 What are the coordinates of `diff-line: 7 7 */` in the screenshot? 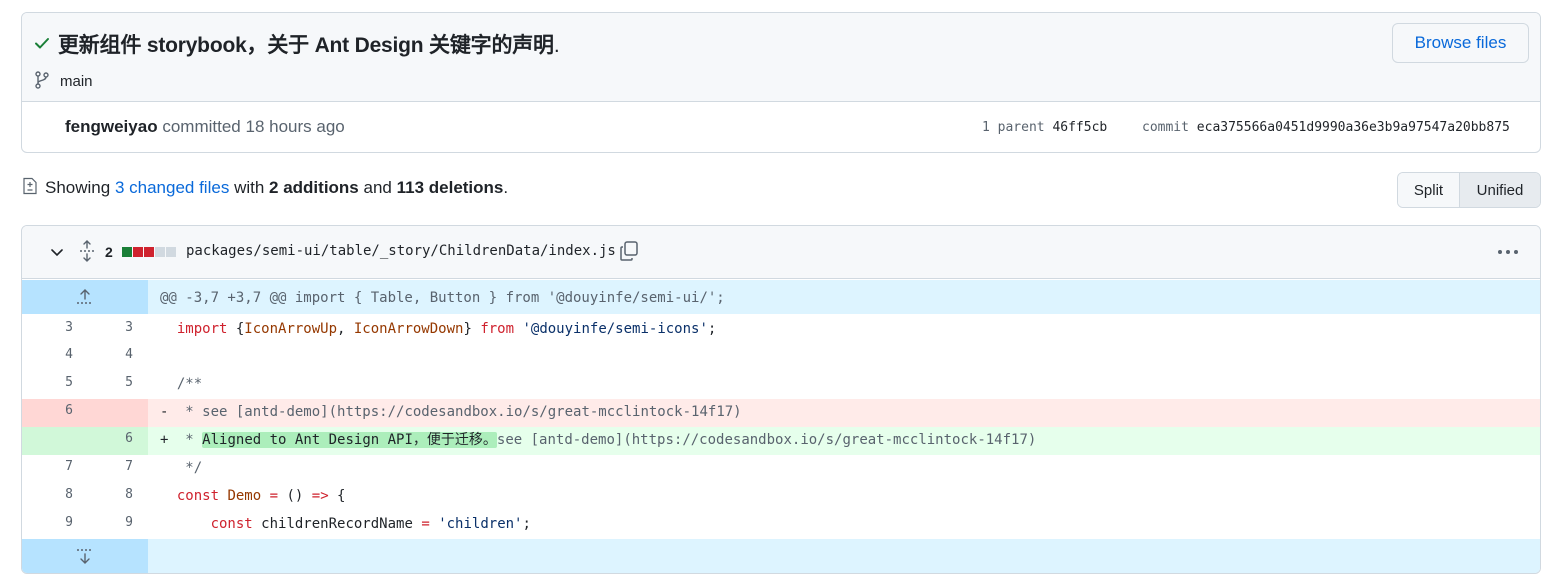 It's located at (781, 469).